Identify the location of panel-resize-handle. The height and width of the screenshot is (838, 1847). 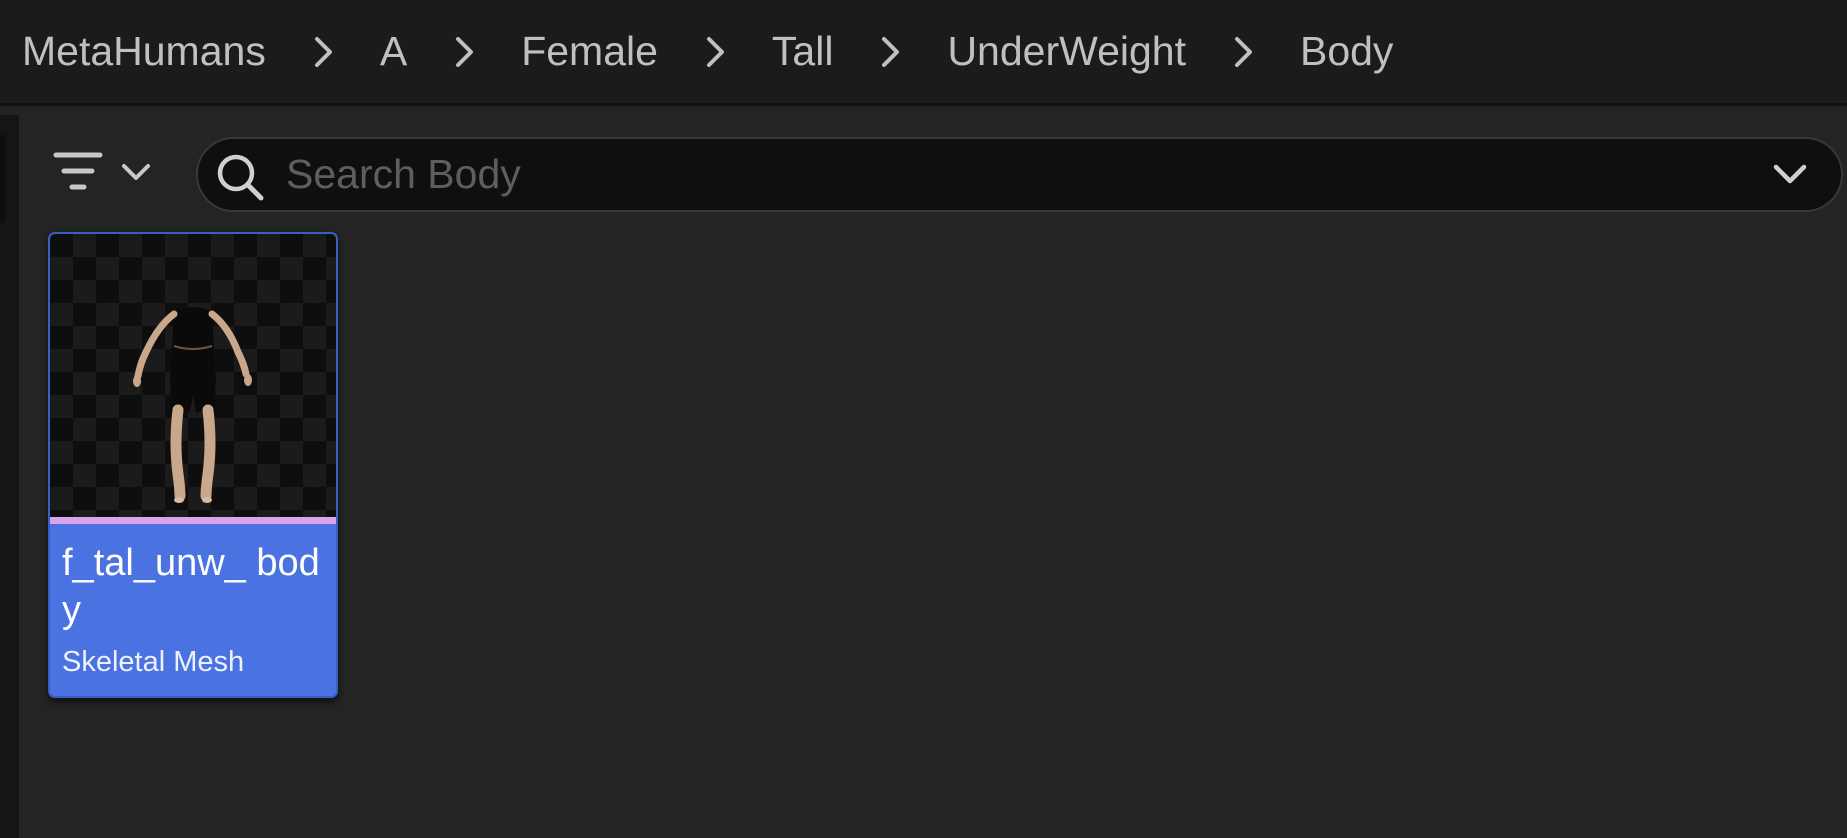
(2, 179).